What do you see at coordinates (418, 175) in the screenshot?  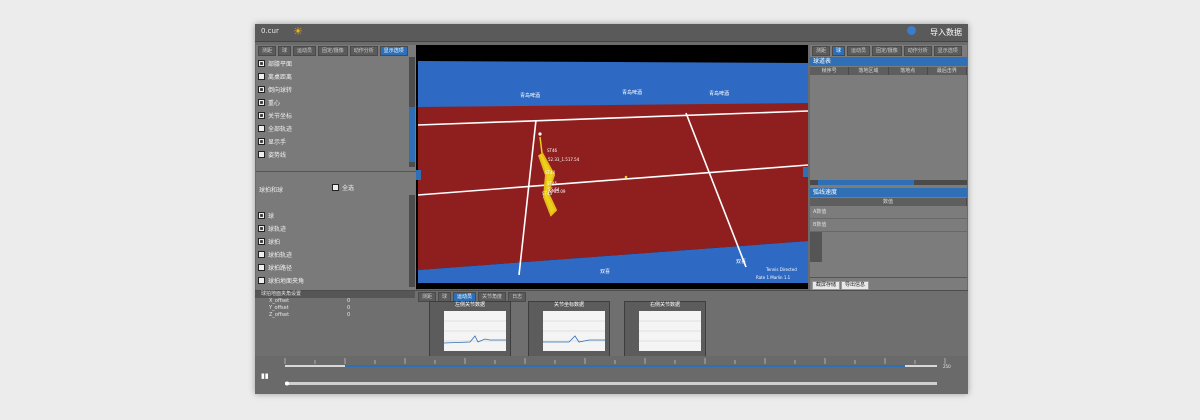 I see `left-collapse-arrow-icon` at bounding box center [418, 175].